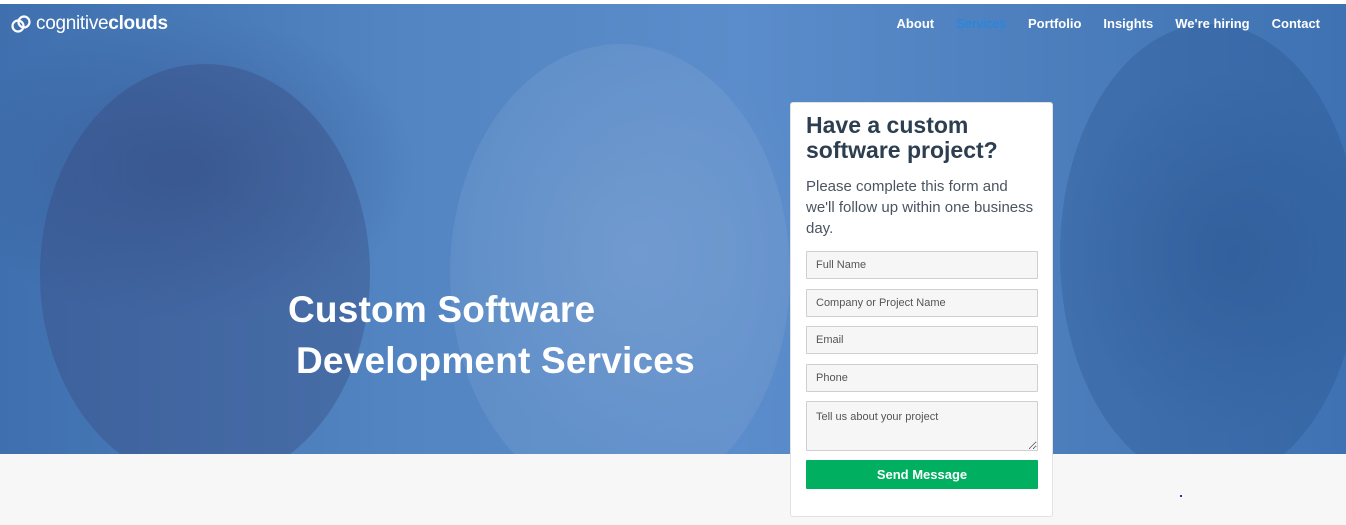  What do you see at coordinates (922, 340) in the screenshot?
I see `email-input` at bounding box center [922, 340].